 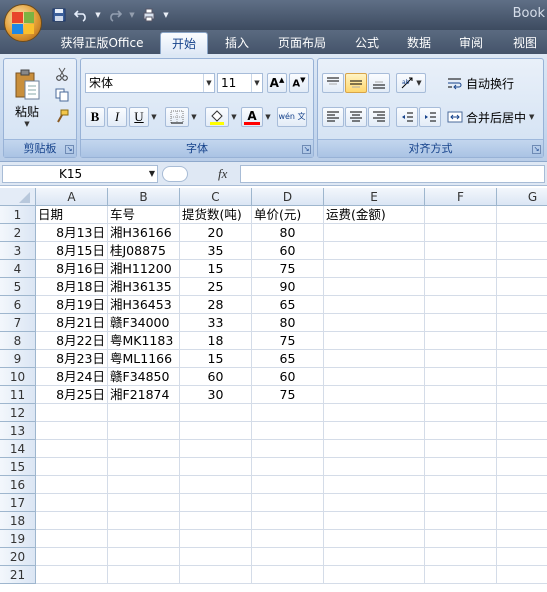 What do you see at coordinates (59, 15) in the screenshot?
I see `save-icon` at bounding box center [59, 15].